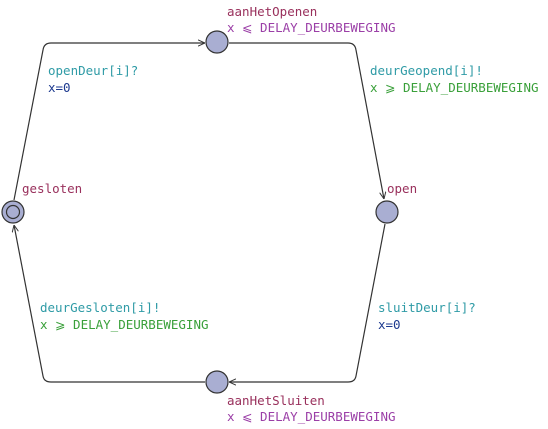  Describe the element at coordinates (93, 70) in the screenshot. I see `edge-gesloten-to-aanHetOpenen-sync: openDeur[i]?` at that location.